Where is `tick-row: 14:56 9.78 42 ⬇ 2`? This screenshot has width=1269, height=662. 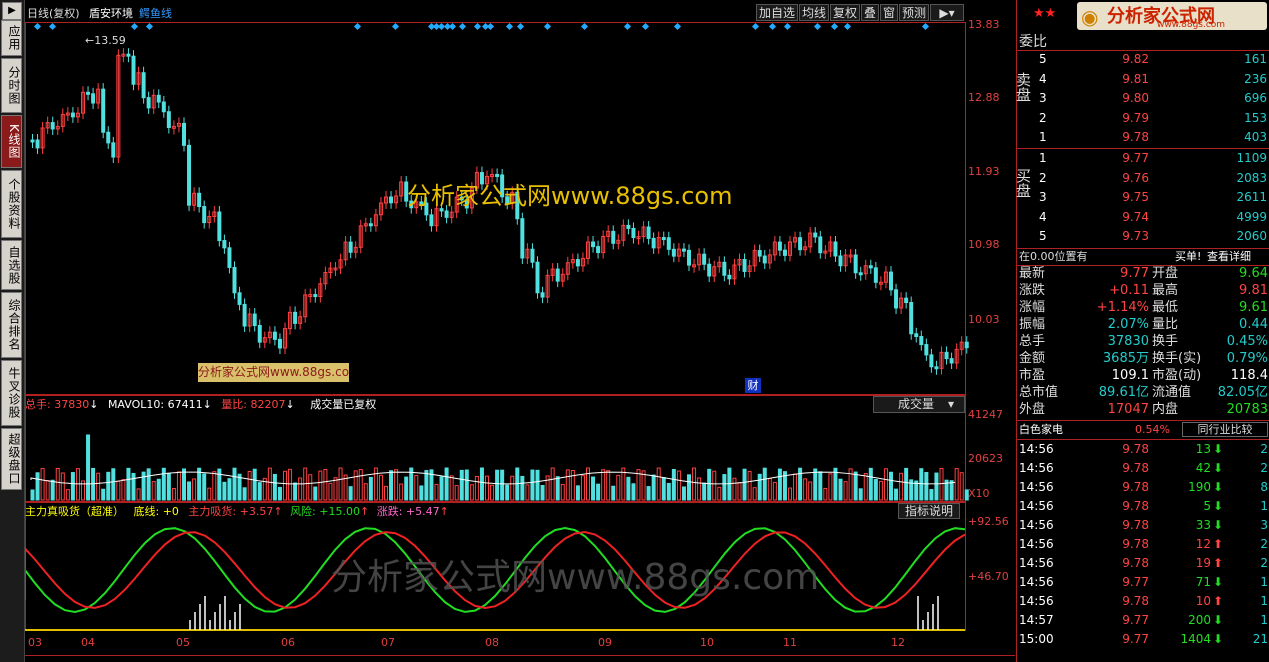 tick-row: 14:56 9.78 42 ⬇ 2 is located at coordinates (1143, 468).